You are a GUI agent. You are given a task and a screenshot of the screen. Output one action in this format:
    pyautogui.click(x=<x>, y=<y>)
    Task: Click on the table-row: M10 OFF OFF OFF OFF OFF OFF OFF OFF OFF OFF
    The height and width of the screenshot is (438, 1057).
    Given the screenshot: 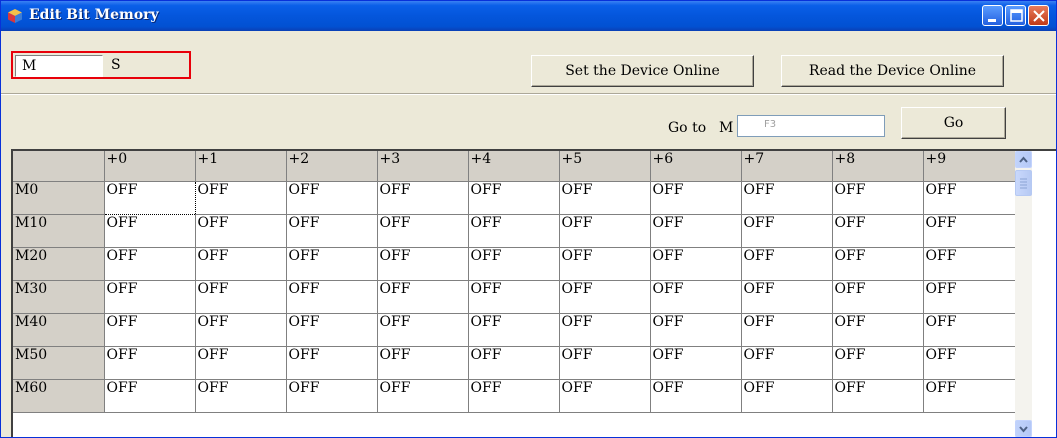 What is the action you would take?
    pyautogui.click(x=514, y=231)
    